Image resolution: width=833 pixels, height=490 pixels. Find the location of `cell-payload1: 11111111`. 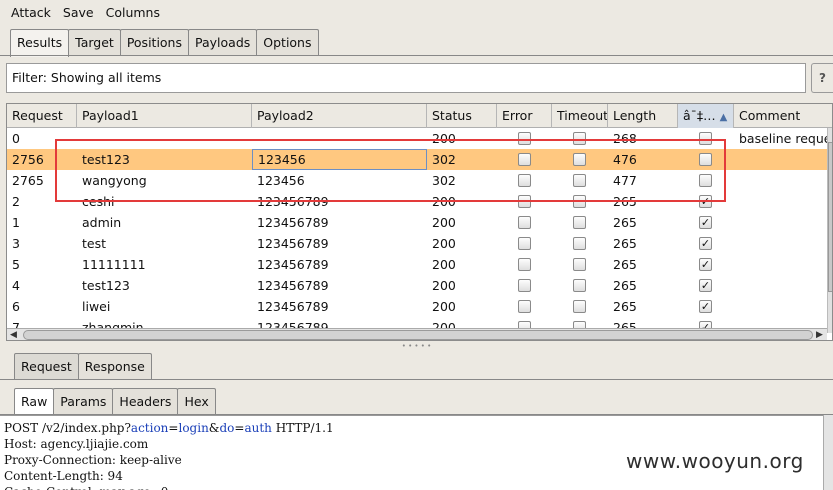

cell-payload1: 11111111 is located at coordinates (114, 264).